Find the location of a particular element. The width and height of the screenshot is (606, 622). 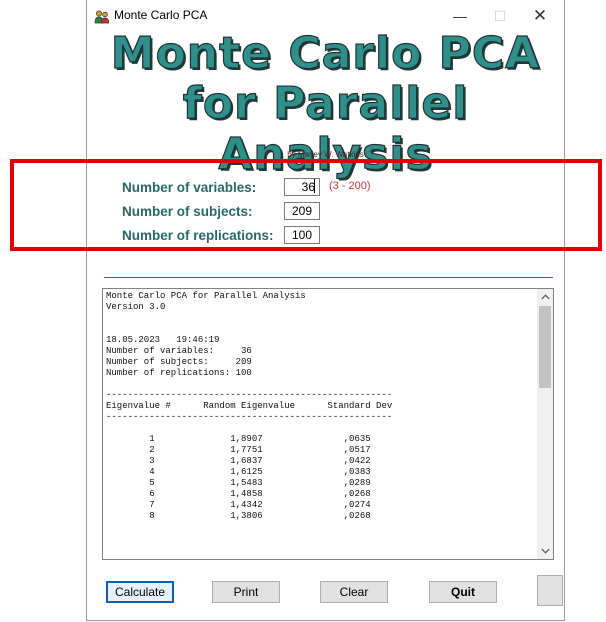

blank-button is located at coordinates (550, 590).